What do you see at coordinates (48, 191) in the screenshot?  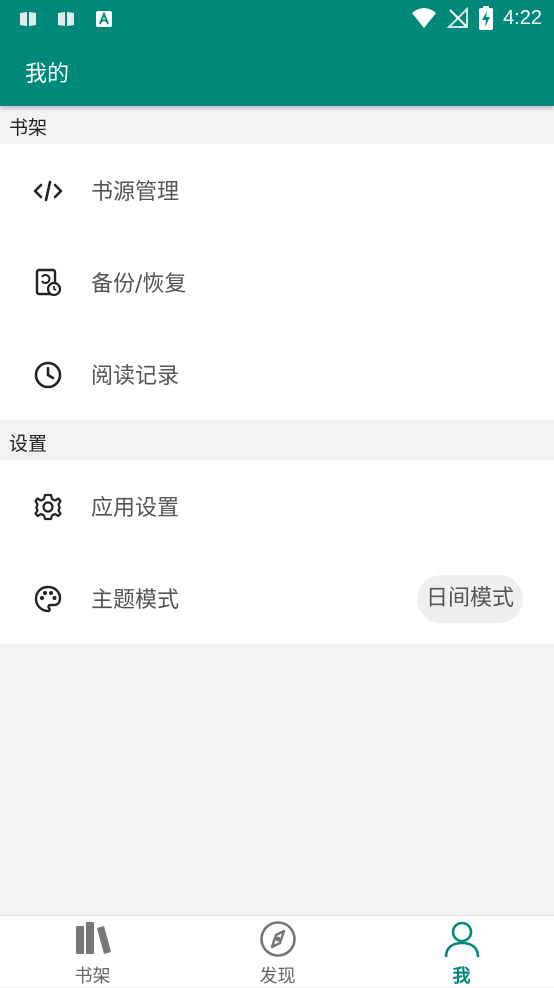 I see `code-icon` at bounding box center [48, 191].